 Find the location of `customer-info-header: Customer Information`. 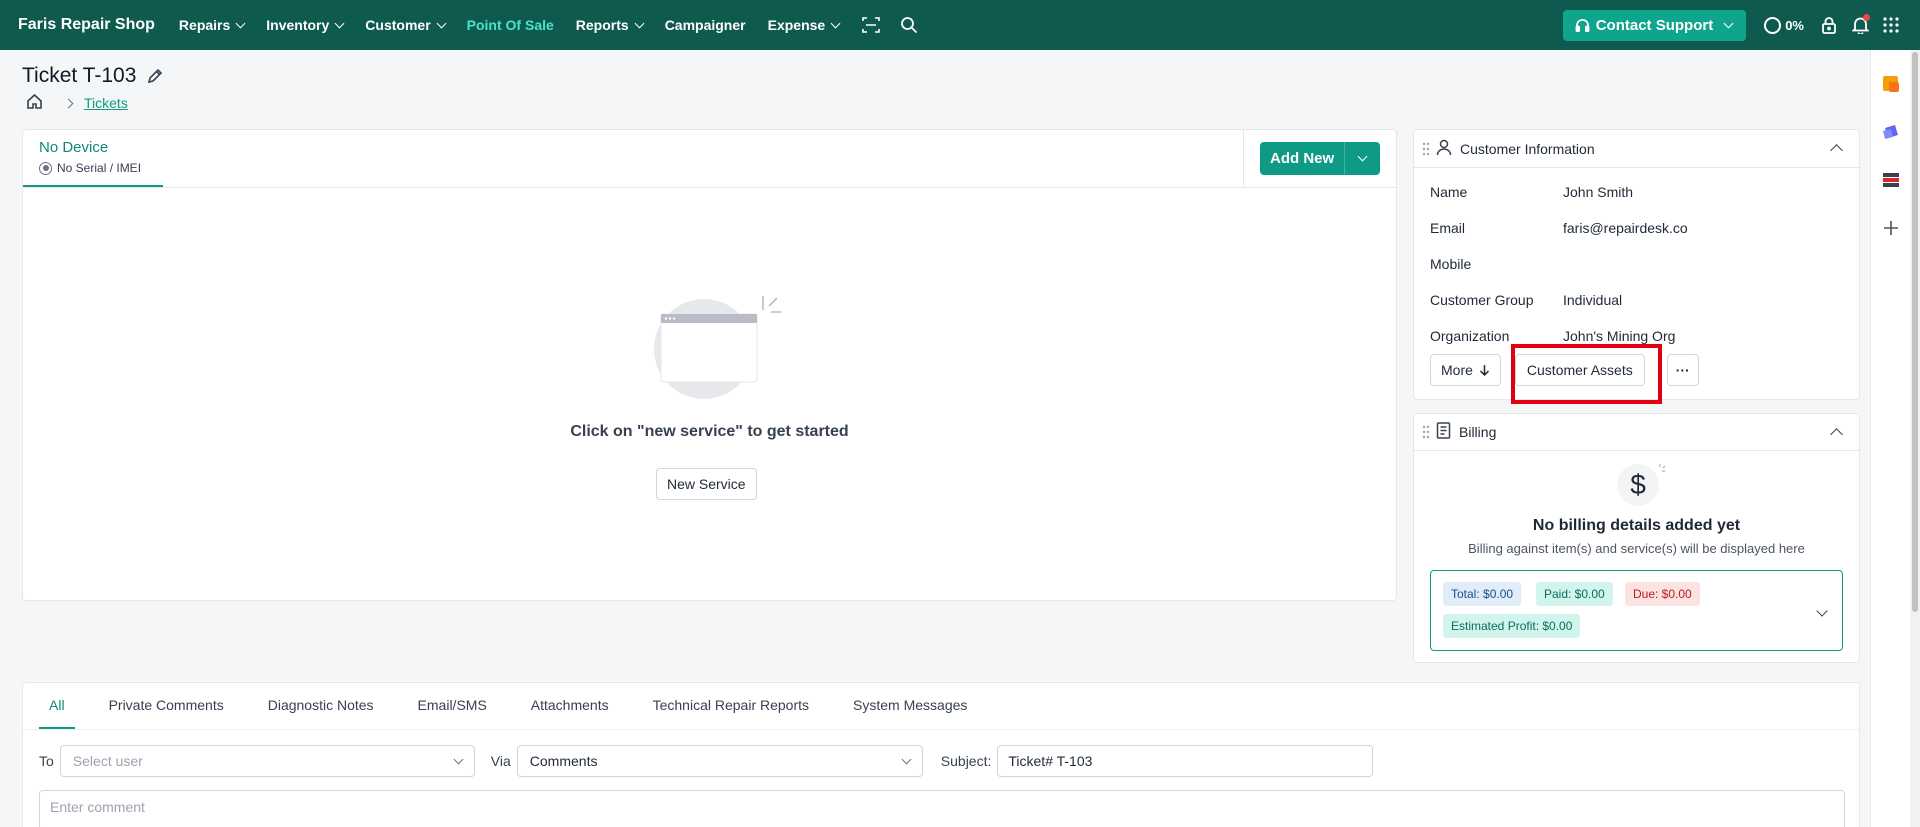

customer-info-header: Customer Information is located at coordinates (1636, 149).